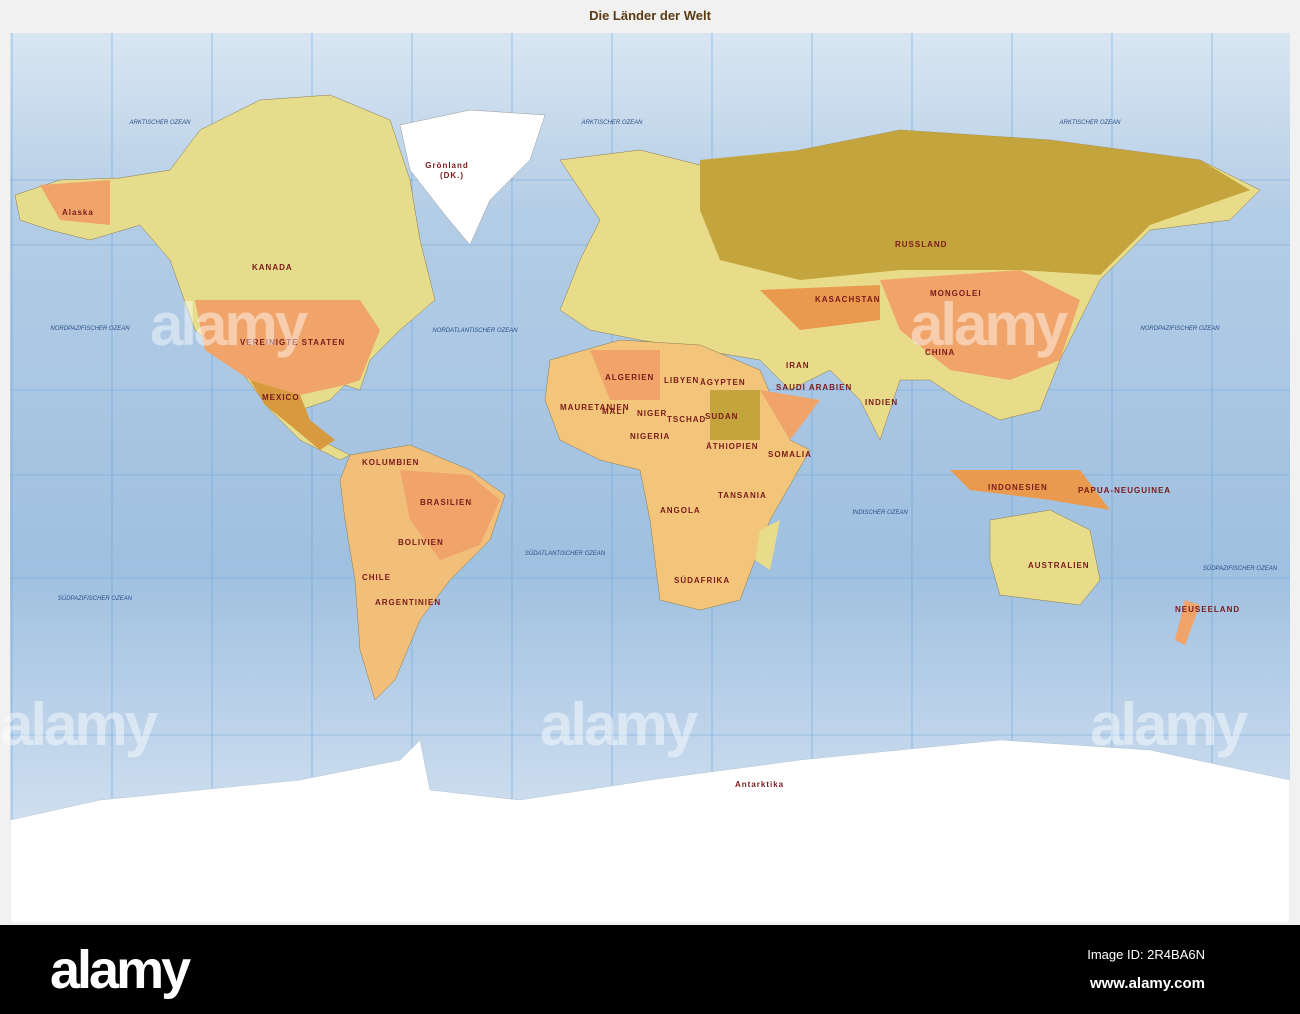 This screenshot has width=1300, height=1014. What do you see at coordinates (629, 377) in the screenshot?
I see `label-algeria: ALGERIEN` at bounding box center [629, 377].